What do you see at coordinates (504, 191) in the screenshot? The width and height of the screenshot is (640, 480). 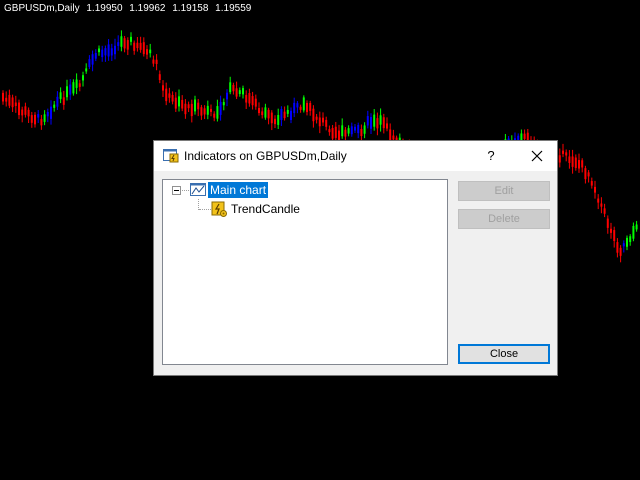 I see `edit-button: Edit` at bounding box center [504, 191].